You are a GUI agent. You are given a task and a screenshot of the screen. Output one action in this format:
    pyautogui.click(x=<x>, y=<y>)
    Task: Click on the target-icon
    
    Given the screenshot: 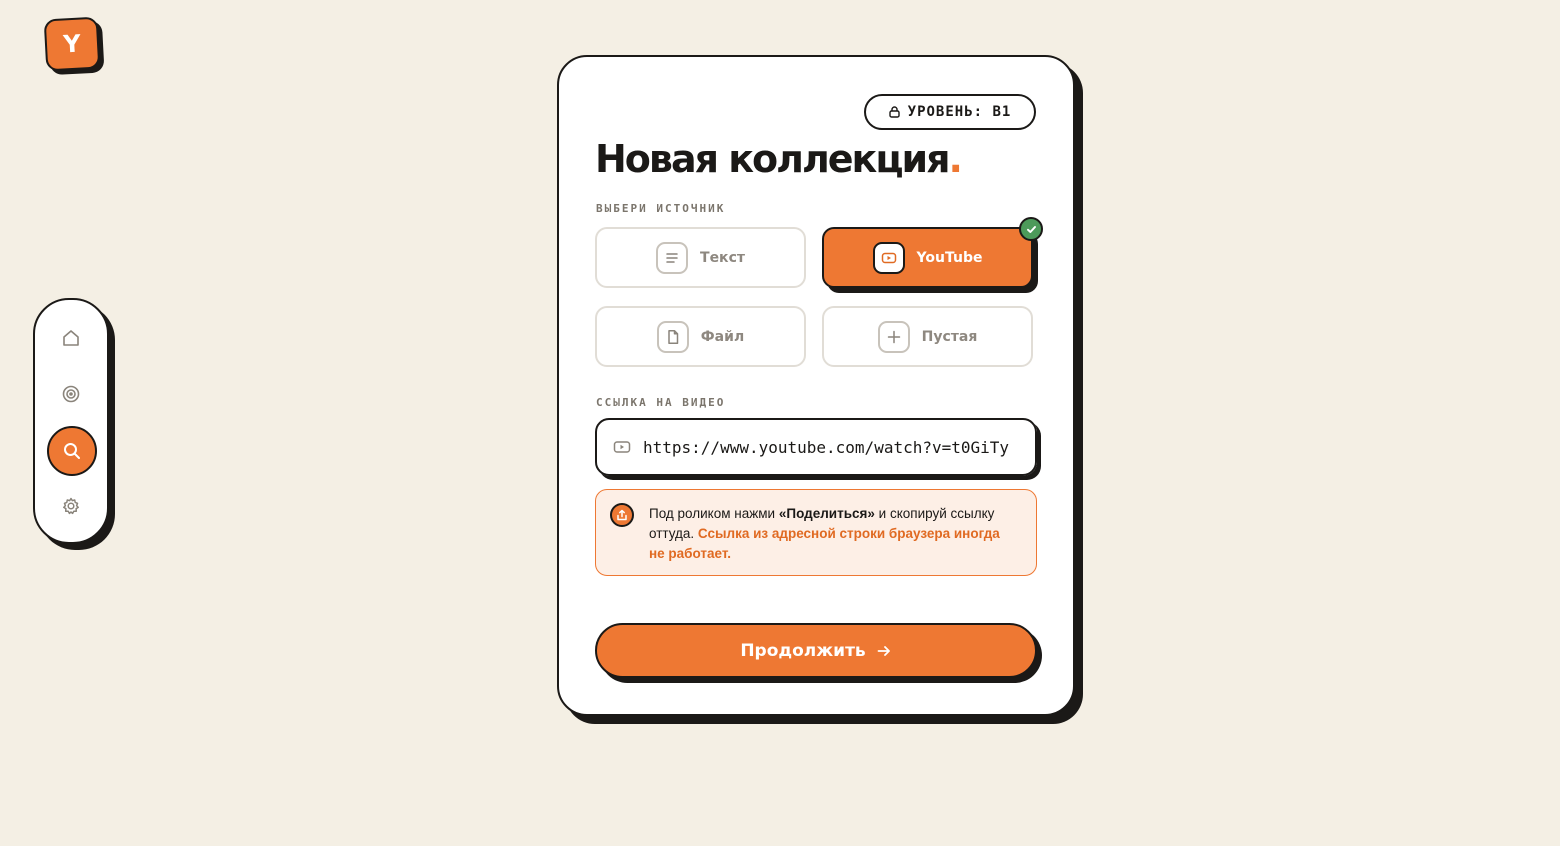 What is the action you would take?
    pyautogui.click(x=71, y=394)
    